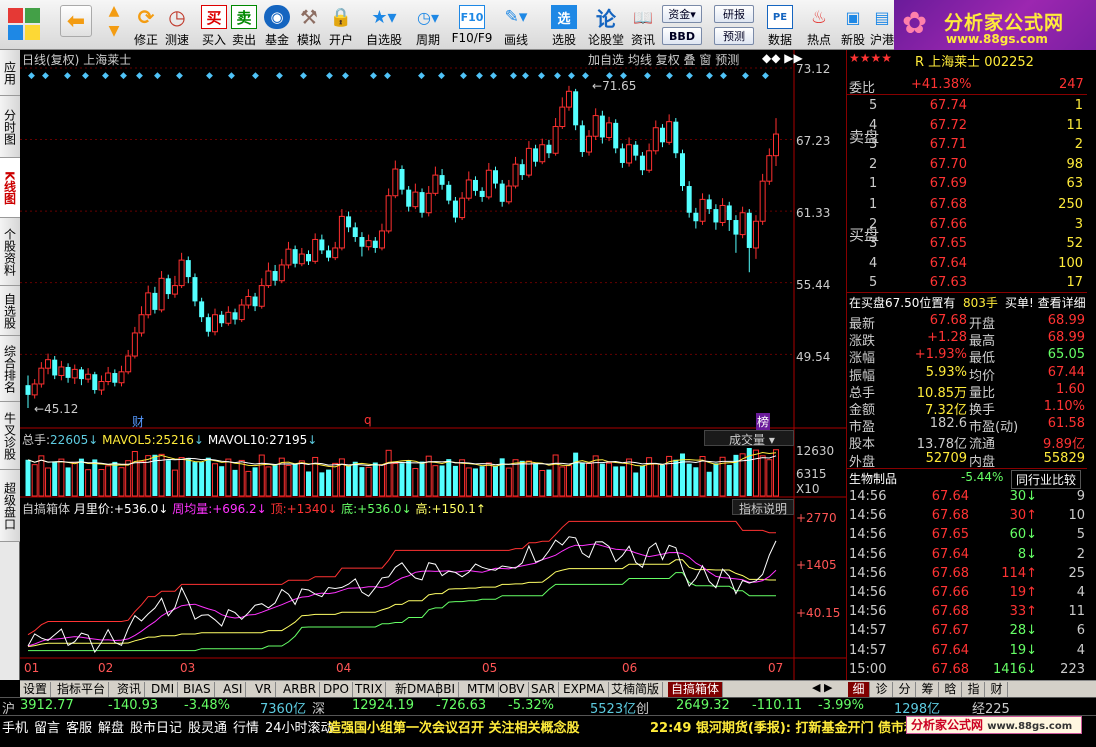 The image size is (1096, 747). I want to click on cy-index: 2649.32, so click(703, 705).